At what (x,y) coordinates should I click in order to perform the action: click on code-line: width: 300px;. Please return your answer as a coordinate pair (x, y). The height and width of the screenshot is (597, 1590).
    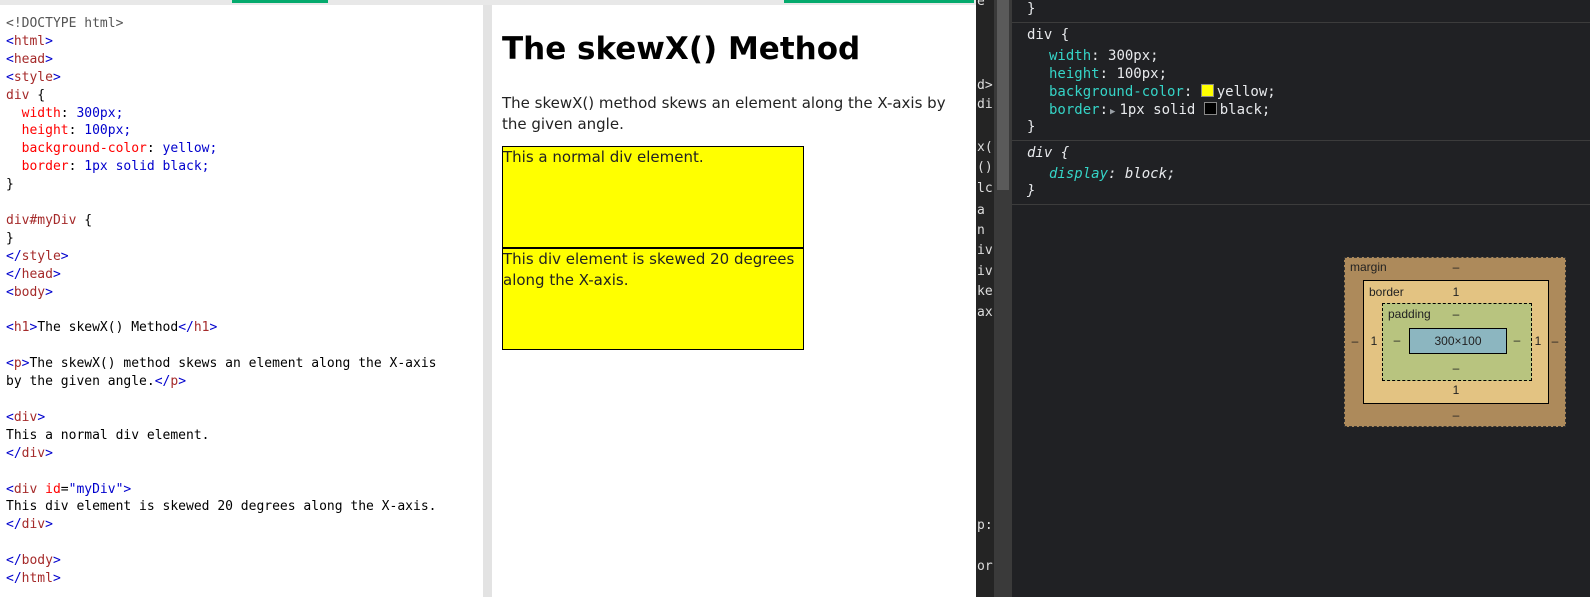
    Looking at the image, I should click on (65, 113).